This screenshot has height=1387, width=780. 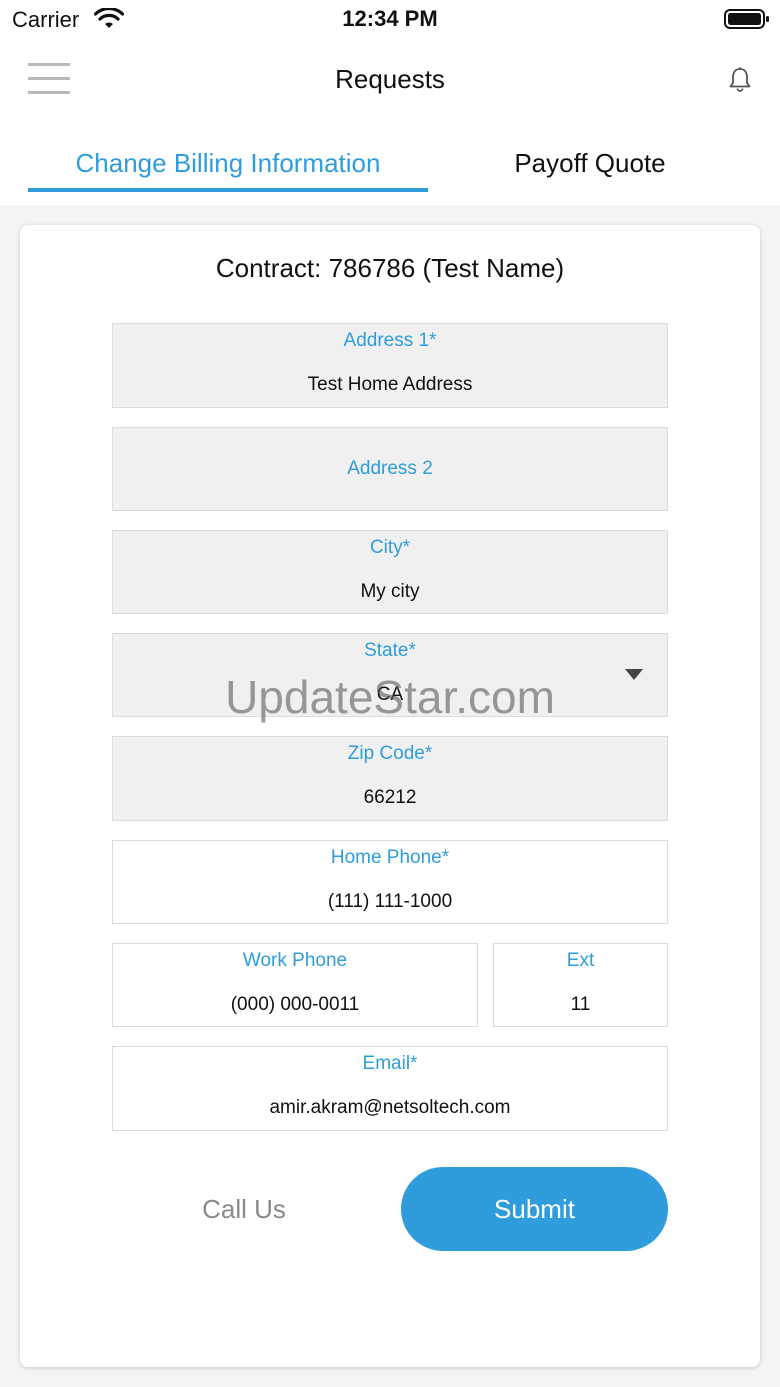 I want to click on tab-change-billing-information: Change Billing Information, so click(x=228, y=169).